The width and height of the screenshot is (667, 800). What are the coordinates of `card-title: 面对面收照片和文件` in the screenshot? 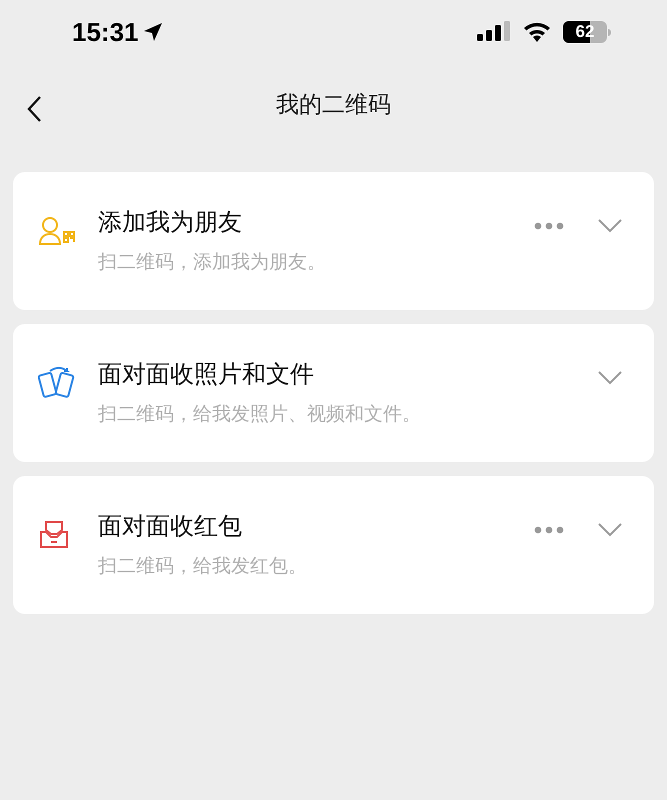 It's located at (206, 375).